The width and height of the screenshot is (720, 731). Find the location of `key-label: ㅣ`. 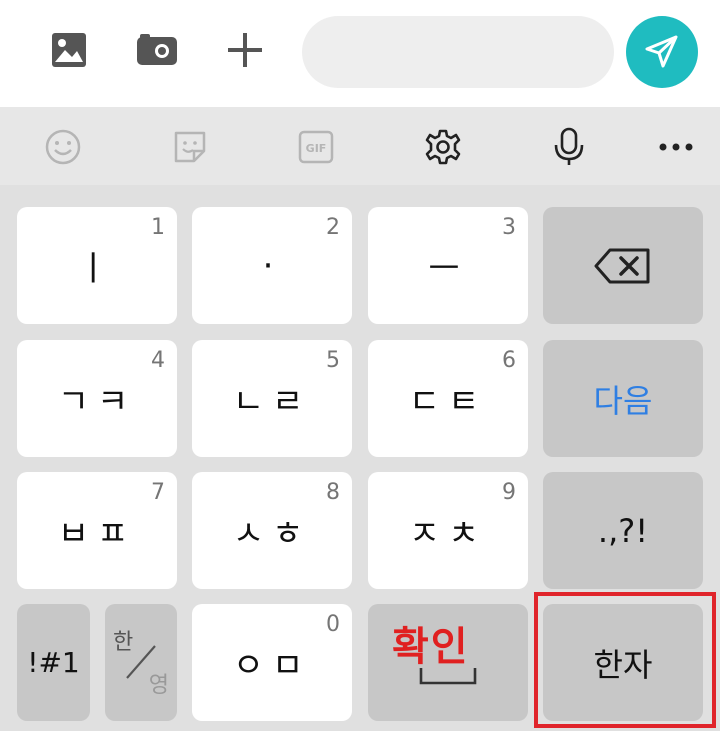

key-label: ㅣ is located at coordinates (97, 269).